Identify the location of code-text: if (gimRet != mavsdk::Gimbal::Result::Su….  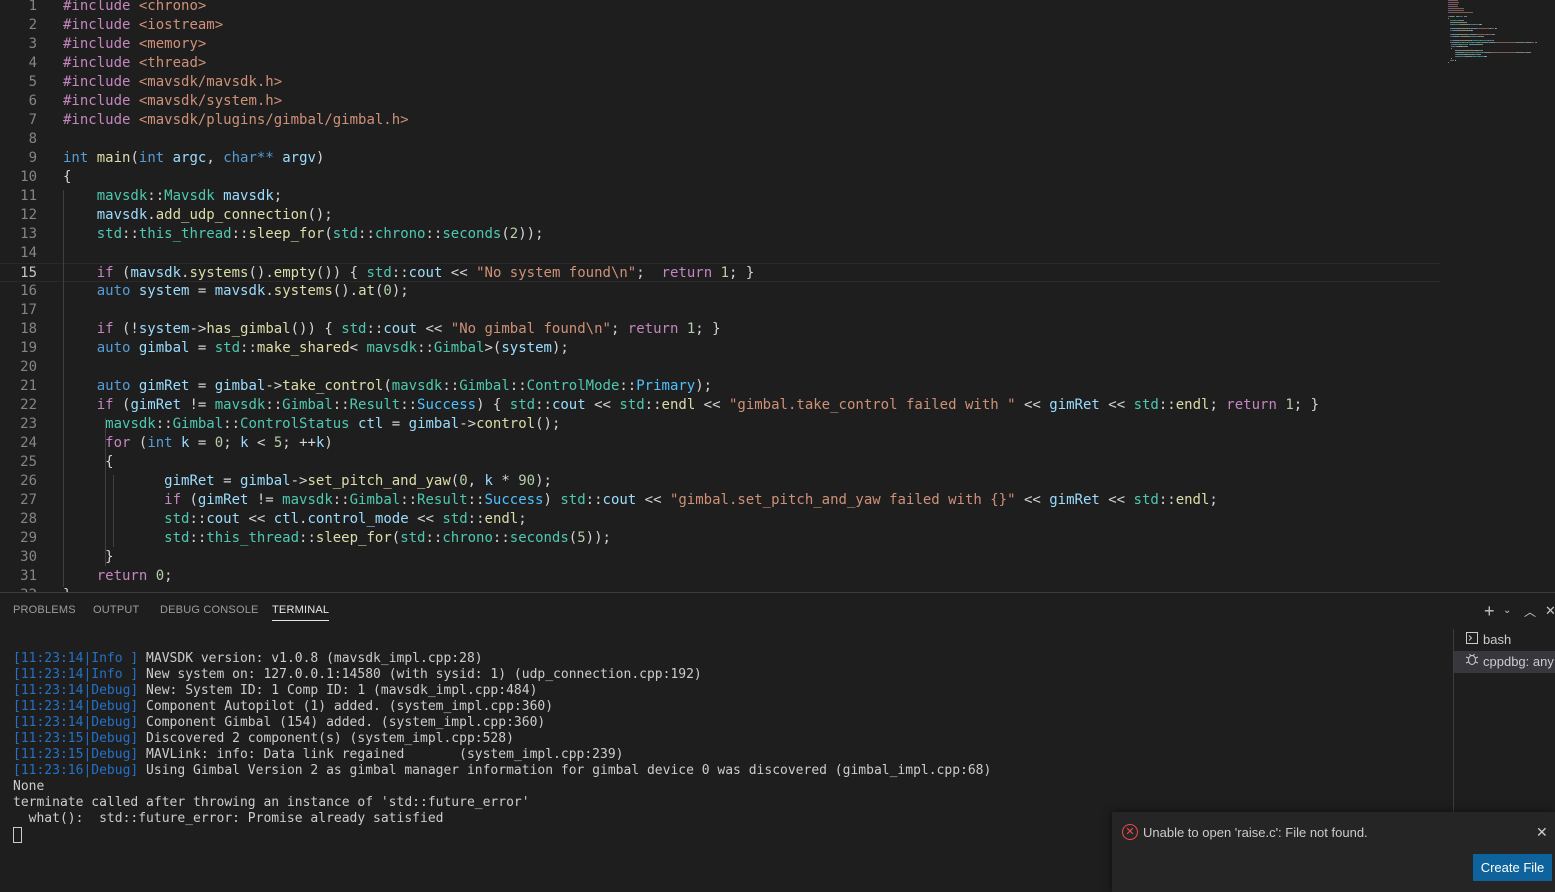
(691, 500).